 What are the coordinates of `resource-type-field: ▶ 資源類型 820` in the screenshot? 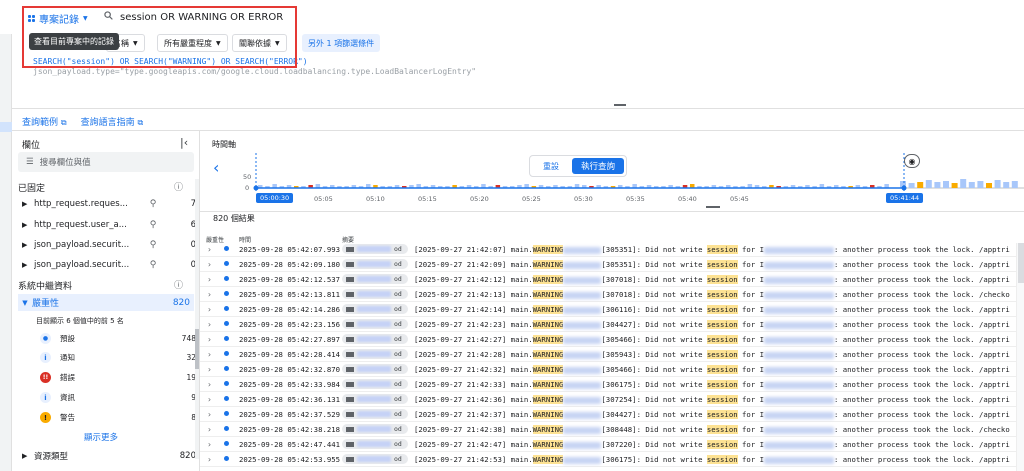 It's located at (109, 456).